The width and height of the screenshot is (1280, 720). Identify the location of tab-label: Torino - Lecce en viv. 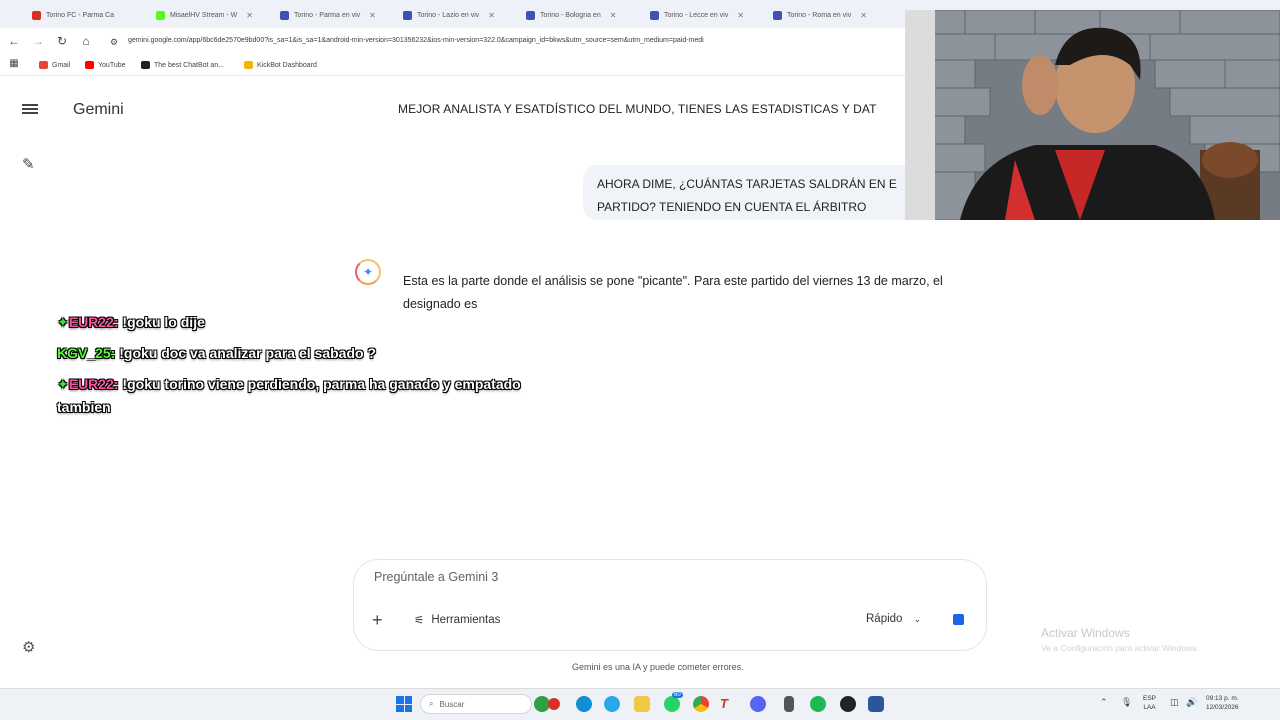
(696, 15).